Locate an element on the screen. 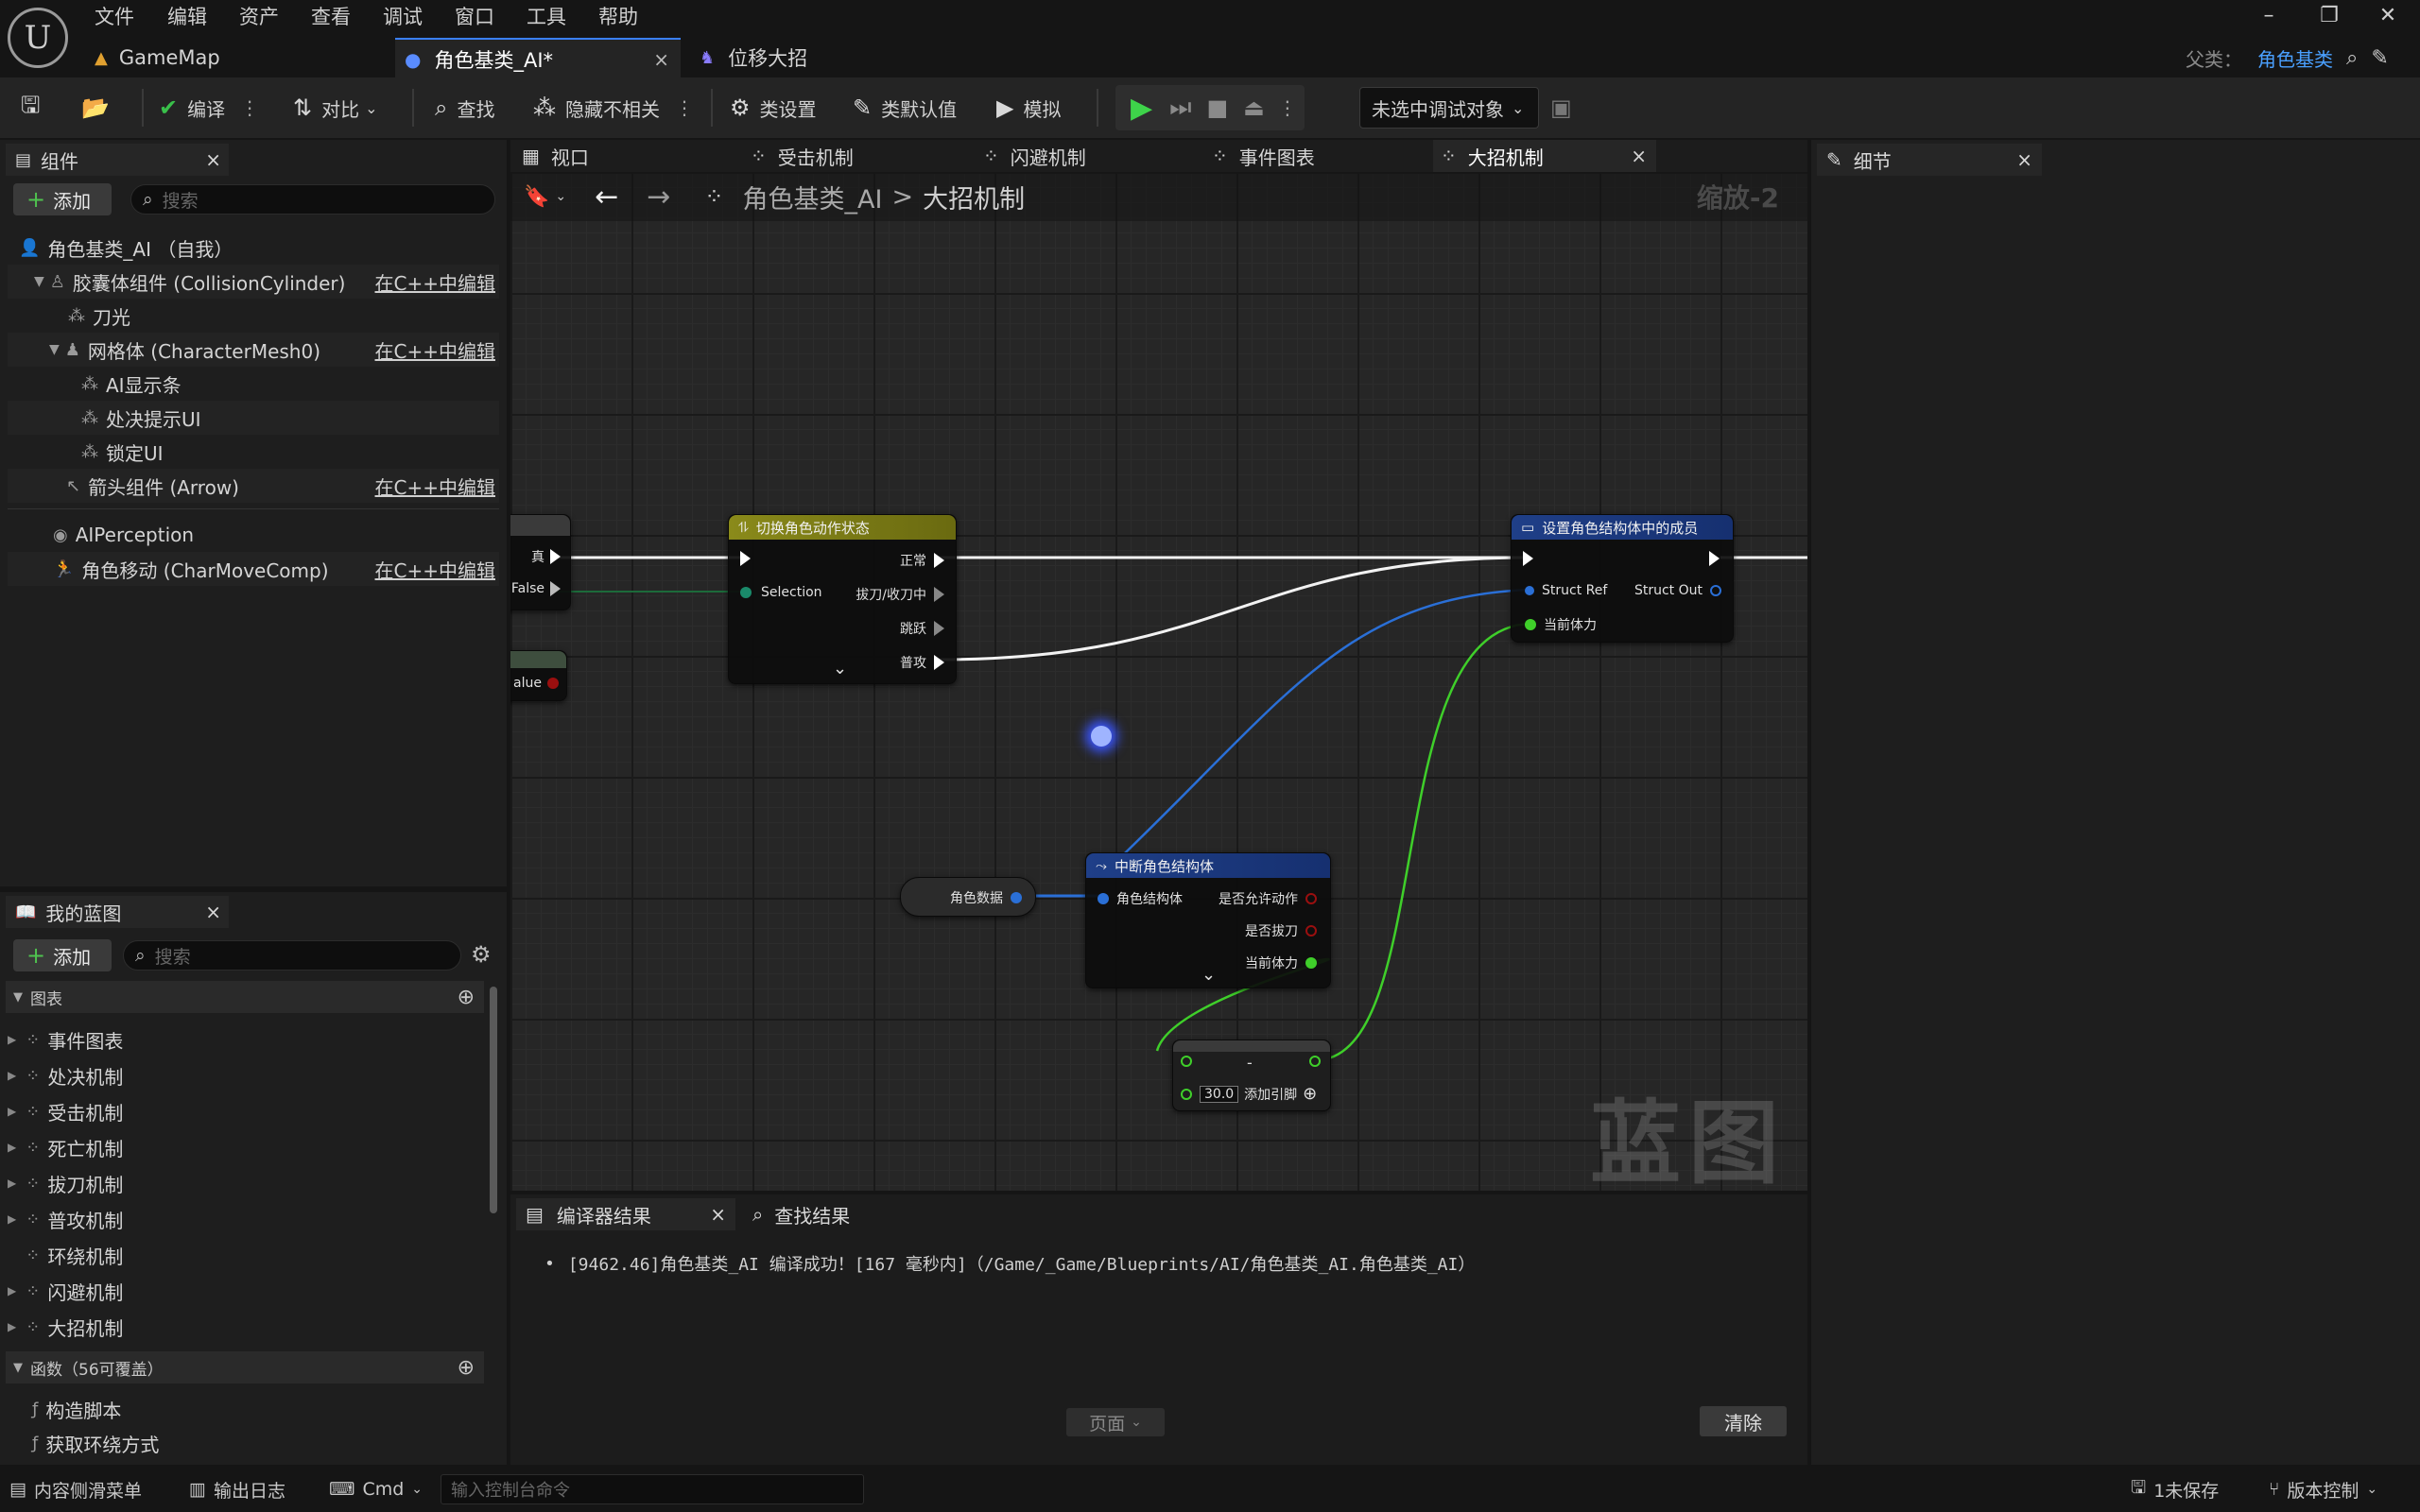 This screenshot has height=1512, width=2420. graph-item: ▶⁘环绕机制 is located at coordinates (254, 1255).